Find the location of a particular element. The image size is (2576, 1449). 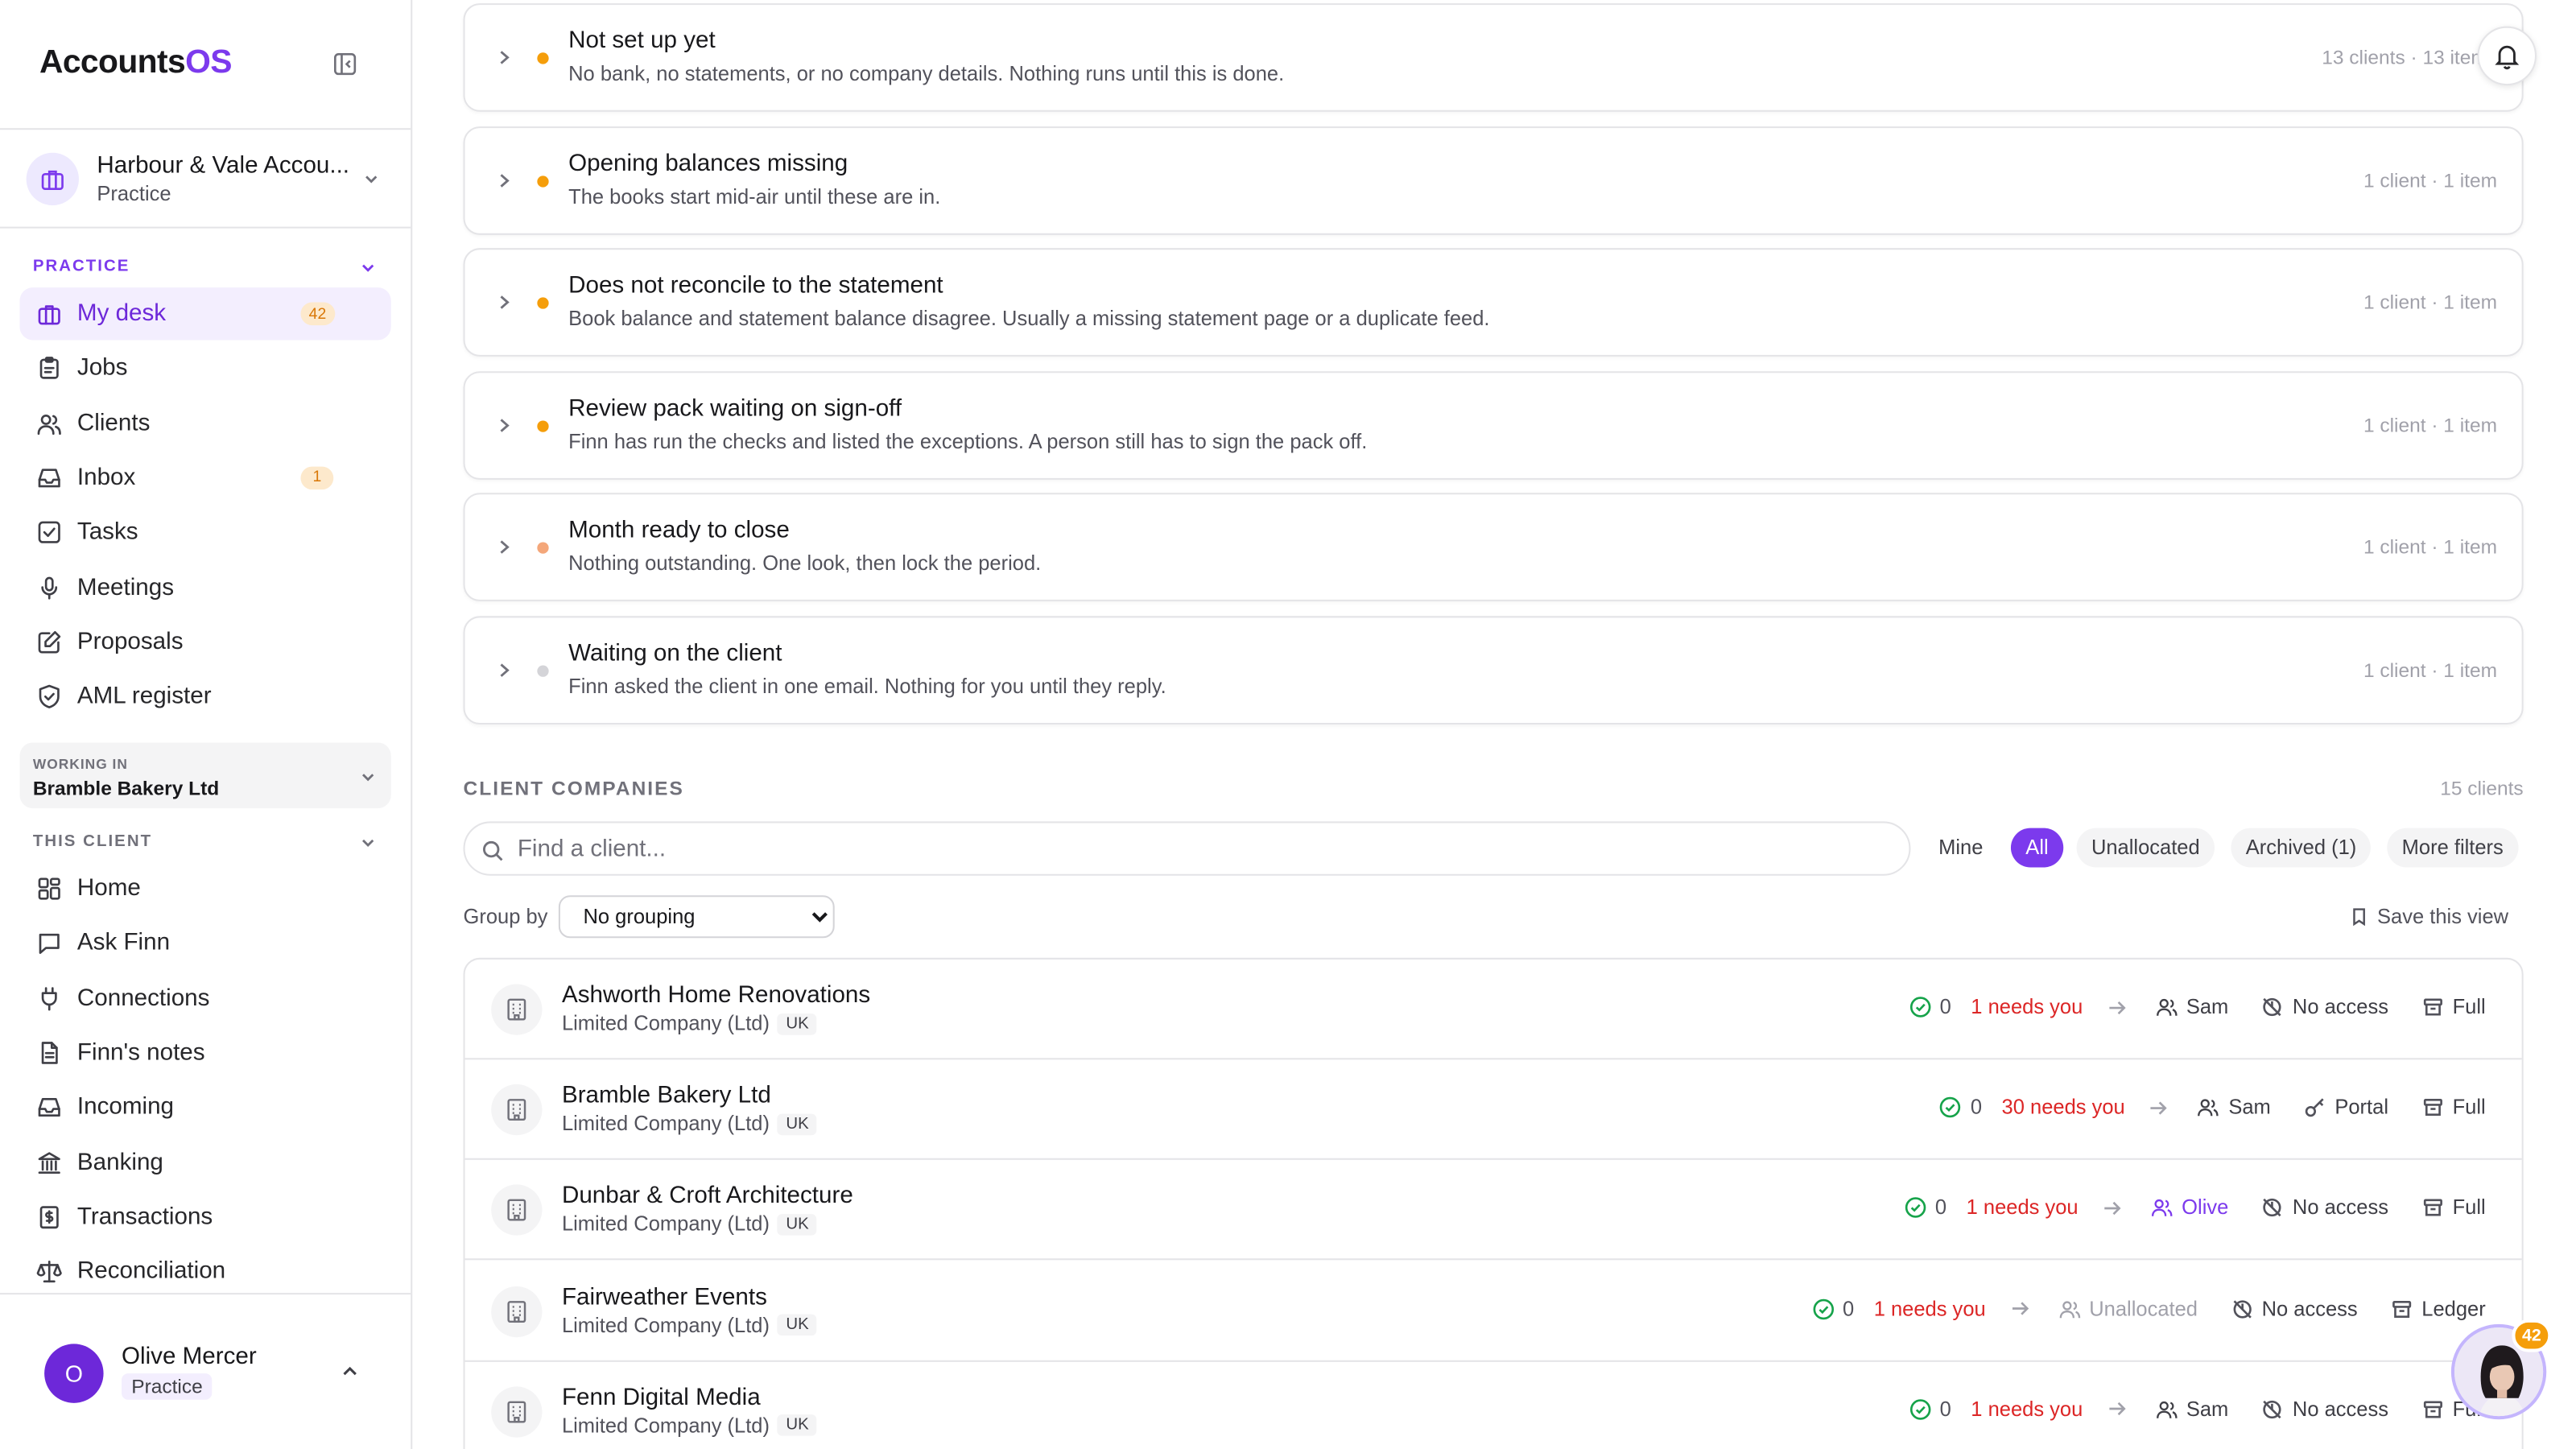

done-count: 0 is located at coordinates (1960, 1107).